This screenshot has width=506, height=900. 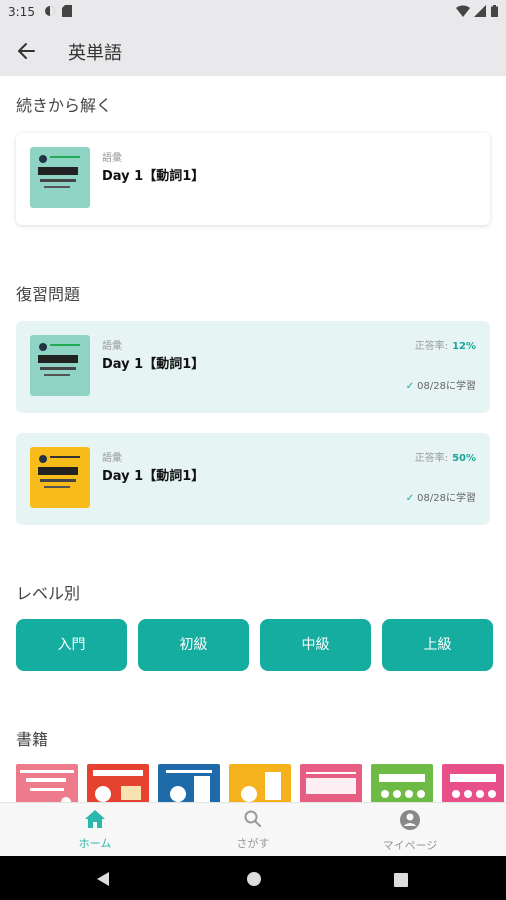 I want to click on accuracy-value: 12%, so click(x=464, y=346).